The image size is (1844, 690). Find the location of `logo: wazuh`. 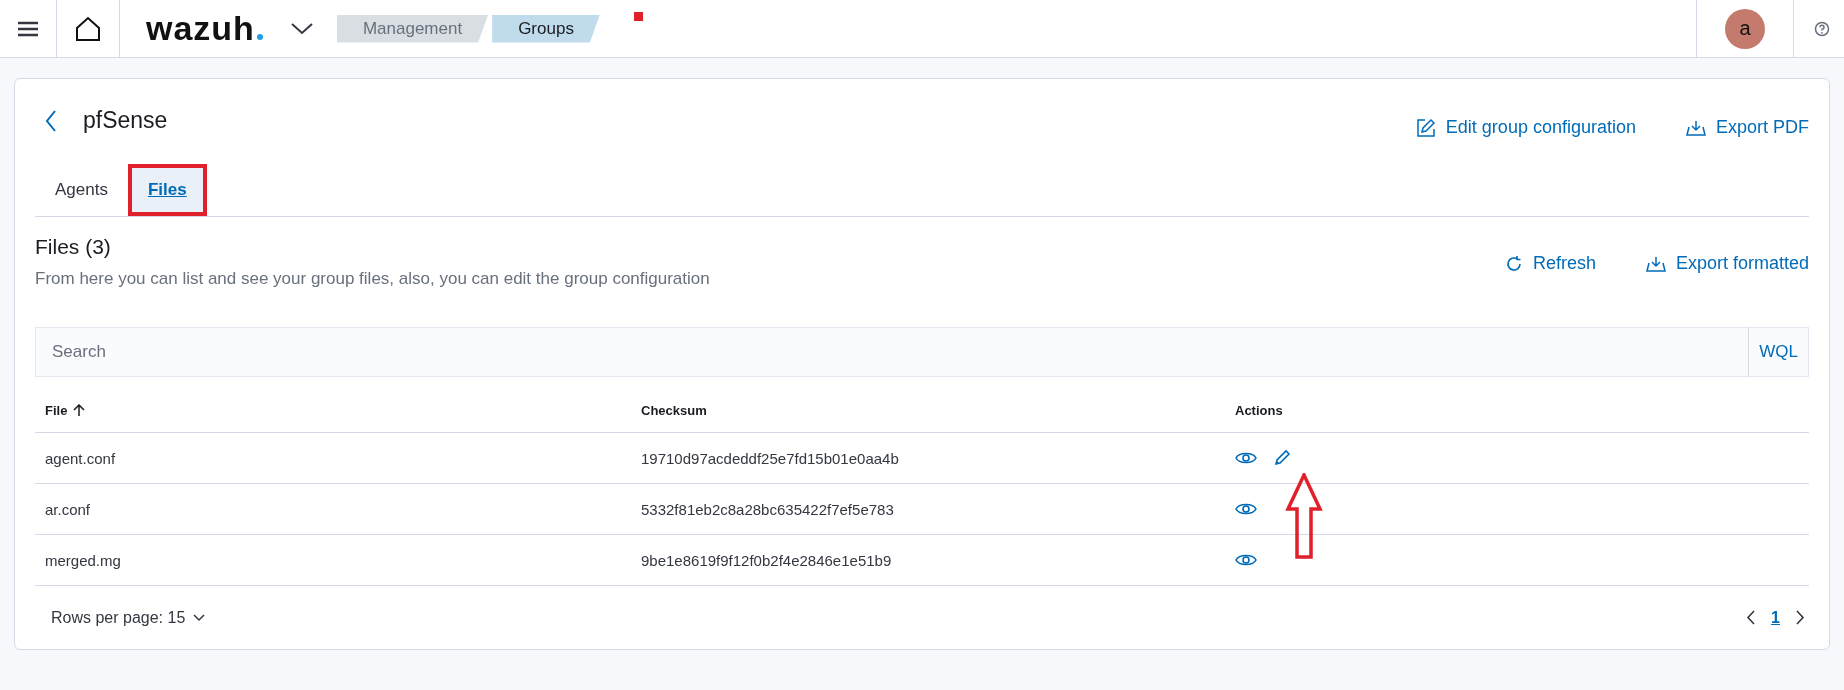

logo: wazuh is located at coordinates (204, 28).